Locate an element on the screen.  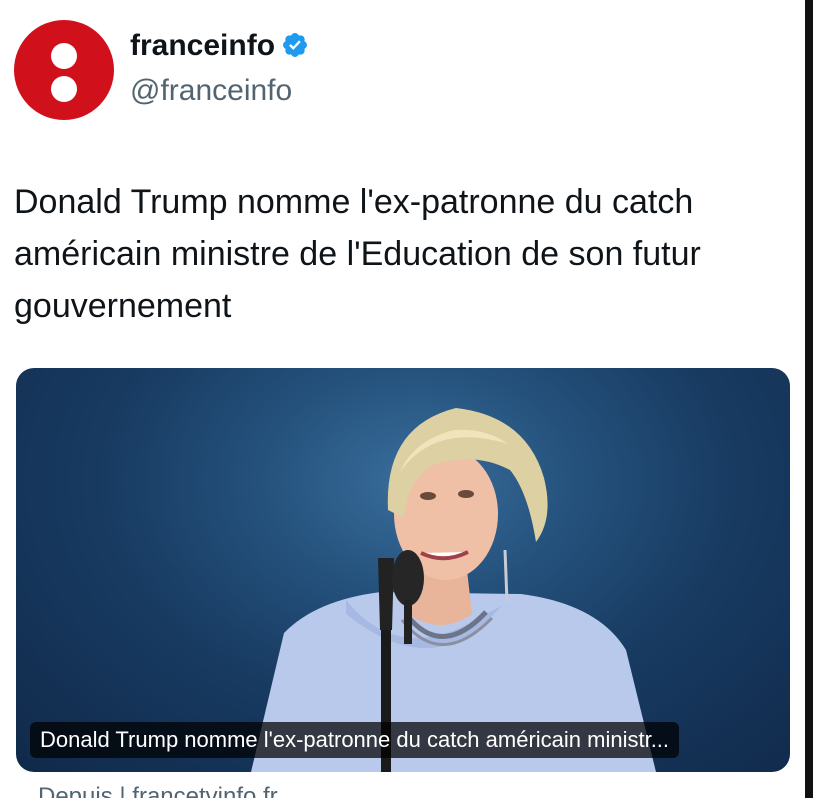
display-name-text: franceinfo is located at coordinates (203, 45).